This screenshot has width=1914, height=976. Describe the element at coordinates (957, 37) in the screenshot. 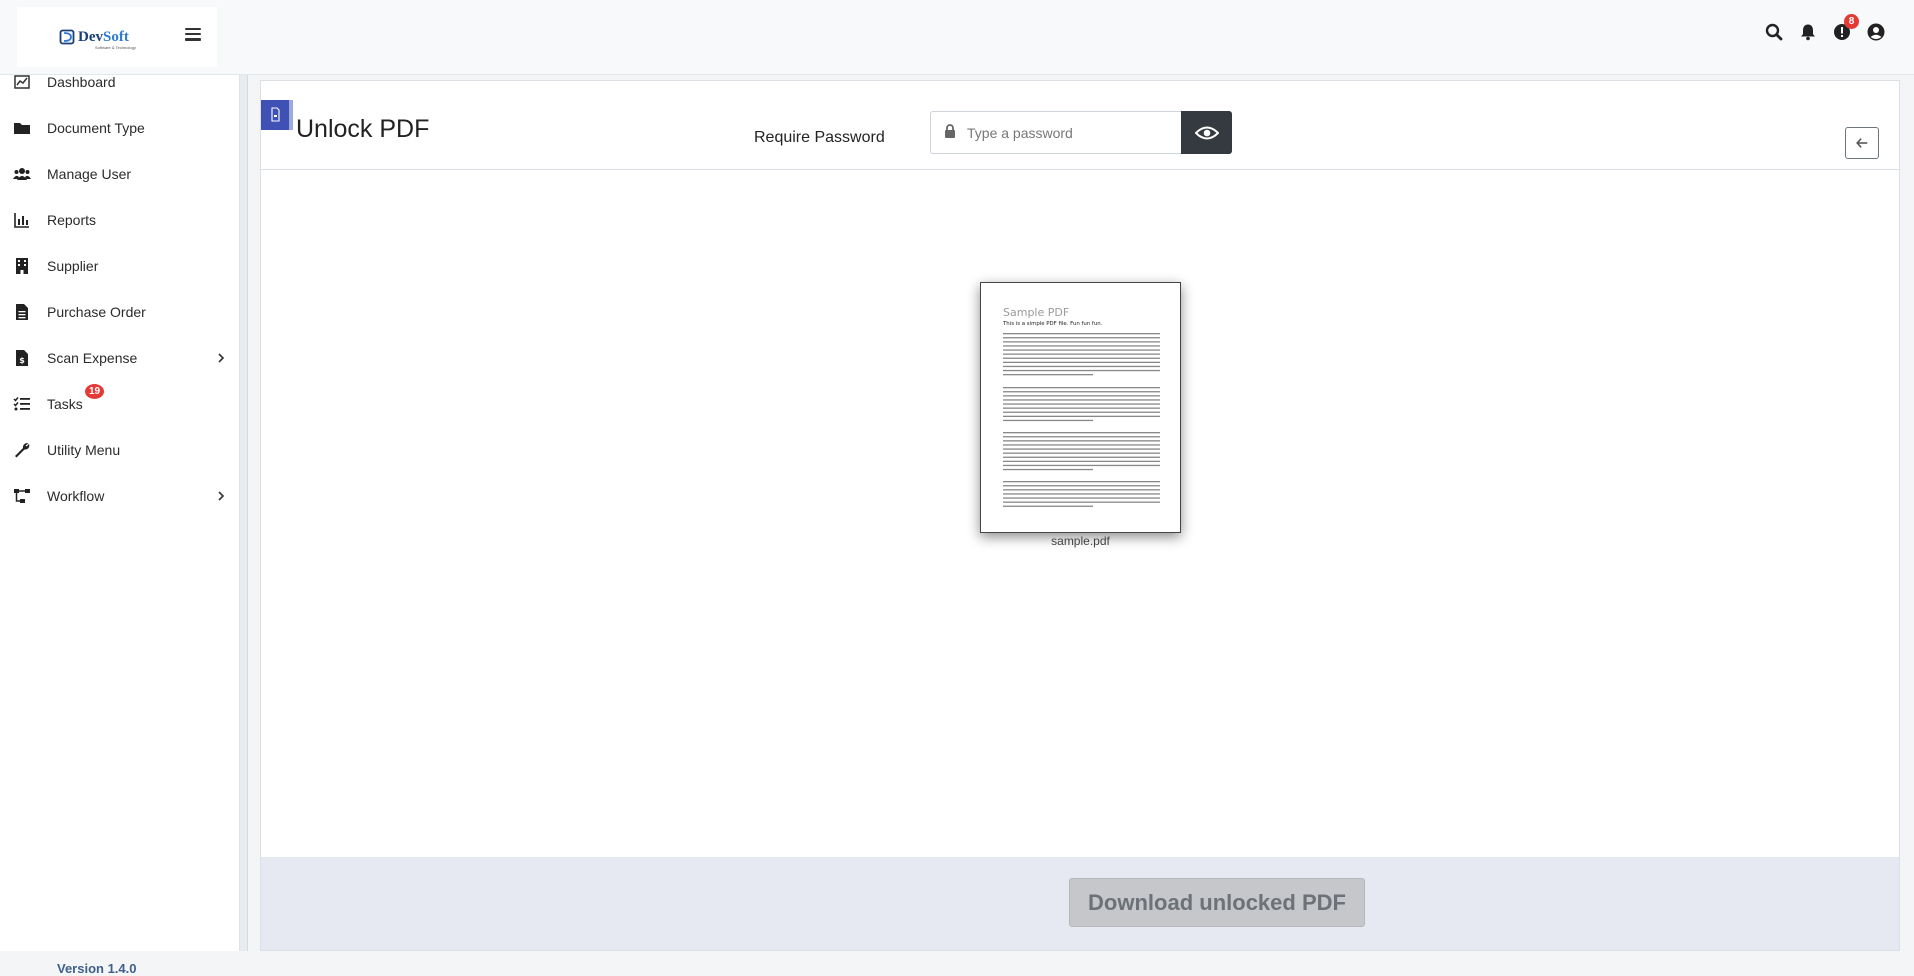

I see `top-header: DevSoft Software & Technology 8` at that location.